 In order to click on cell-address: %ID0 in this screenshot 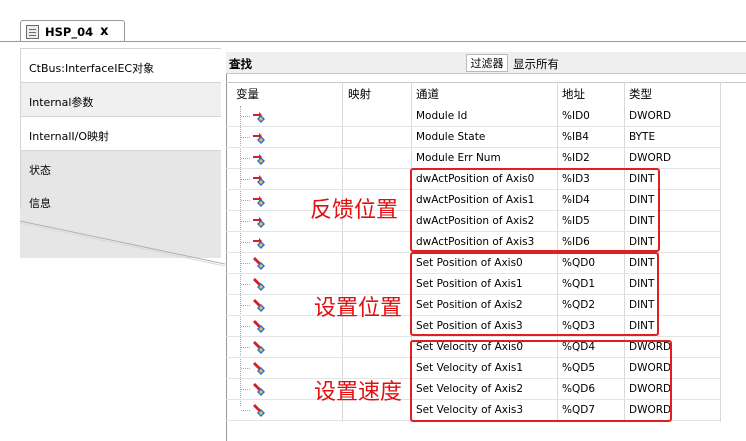, I will do `click(576, 116)`.